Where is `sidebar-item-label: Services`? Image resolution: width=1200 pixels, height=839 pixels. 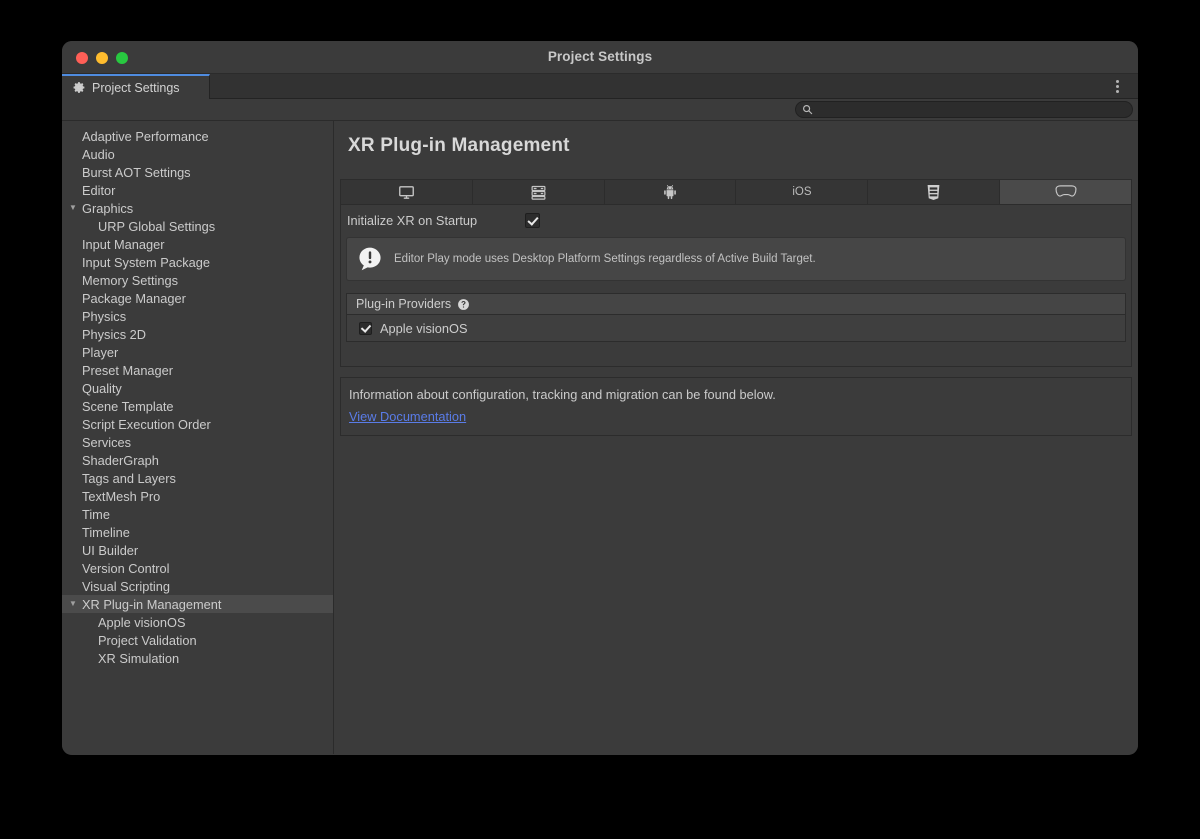 sidebar-item-label: Services is located at coordinates (107, 442).